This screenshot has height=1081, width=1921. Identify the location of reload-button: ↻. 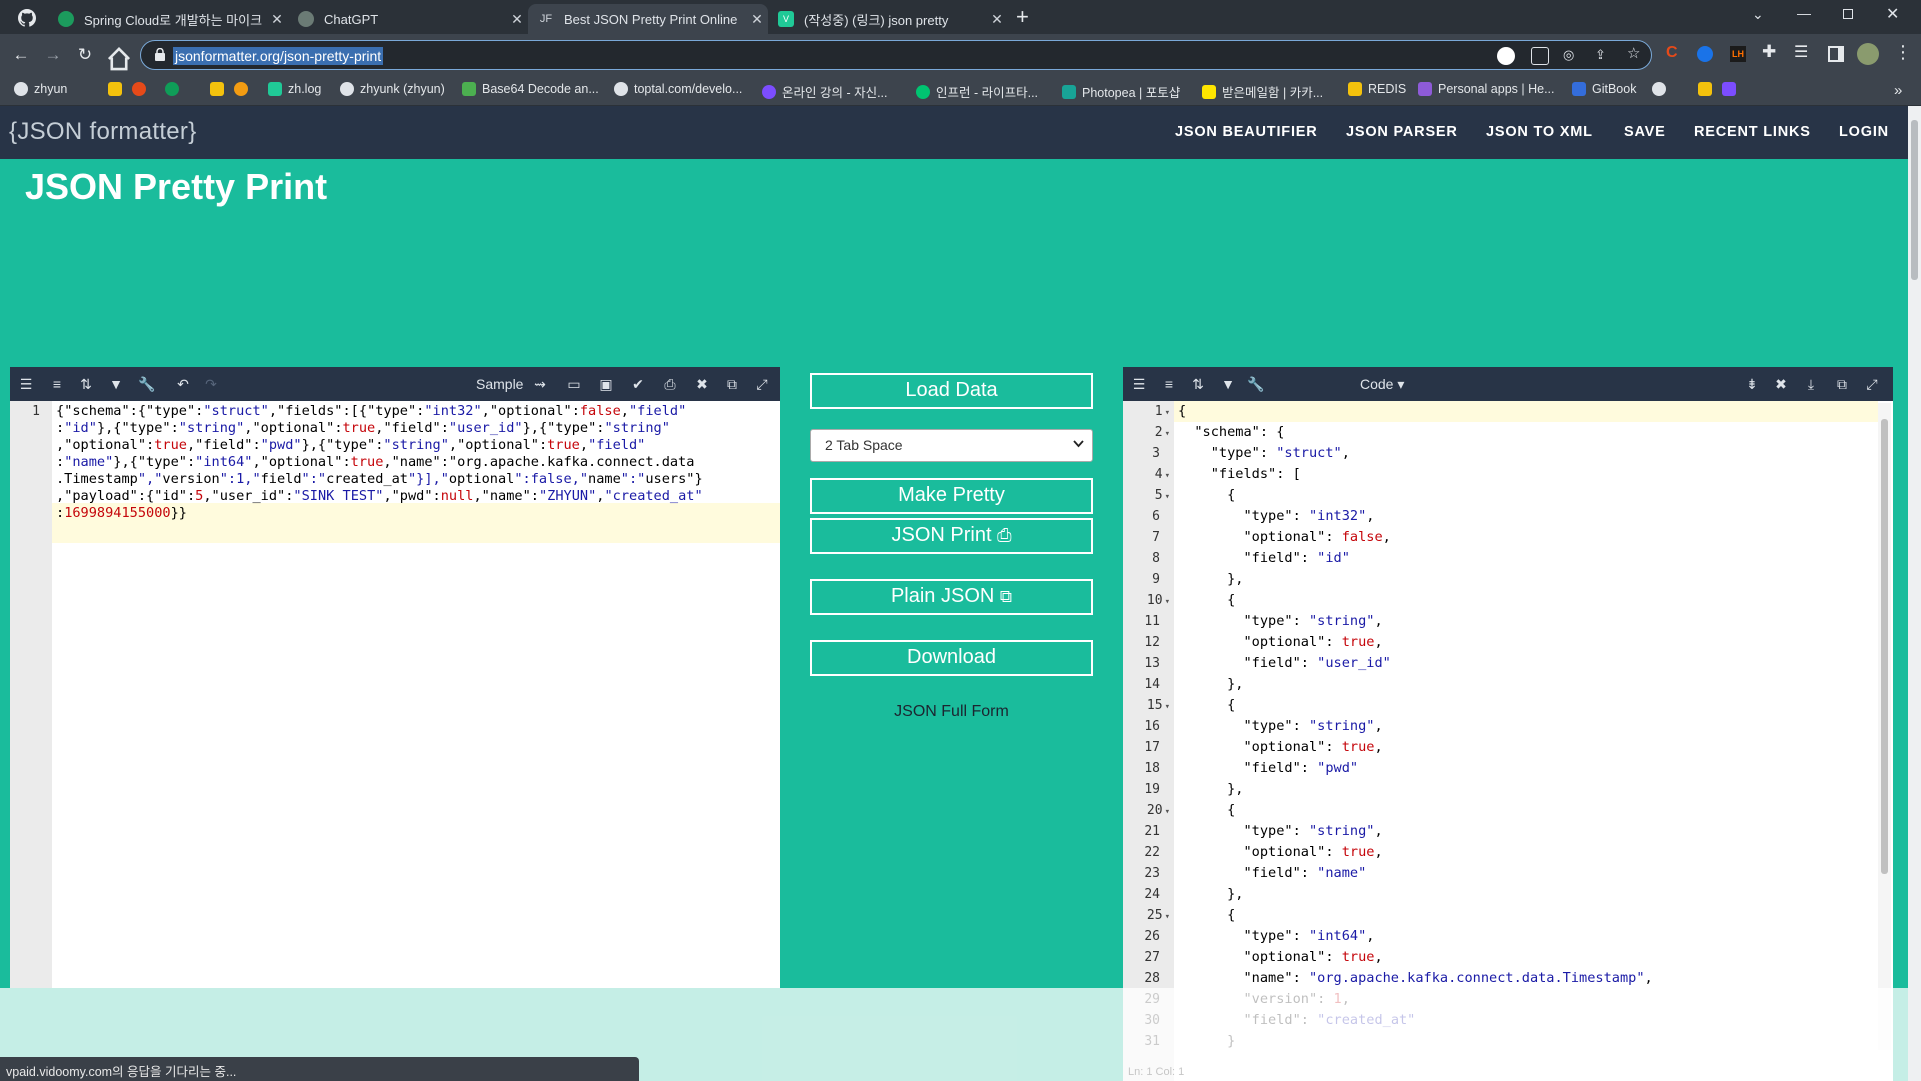
(85, 55).